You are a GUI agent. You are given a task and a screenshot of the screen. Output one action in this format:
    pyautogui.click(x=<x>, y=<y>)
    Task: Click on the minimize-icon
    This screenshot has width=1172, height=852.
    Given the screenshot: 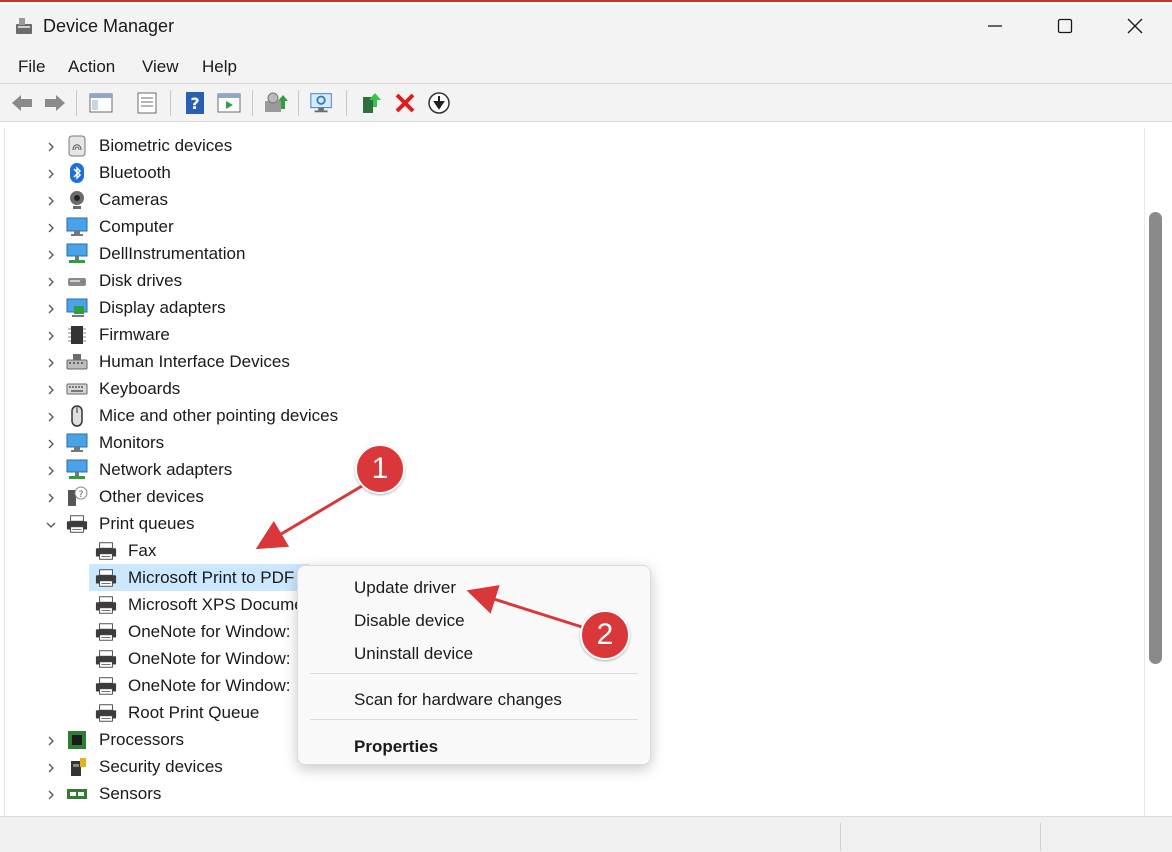 What is the action you would take?
    pyautogui.click(x=995, y=26)
    